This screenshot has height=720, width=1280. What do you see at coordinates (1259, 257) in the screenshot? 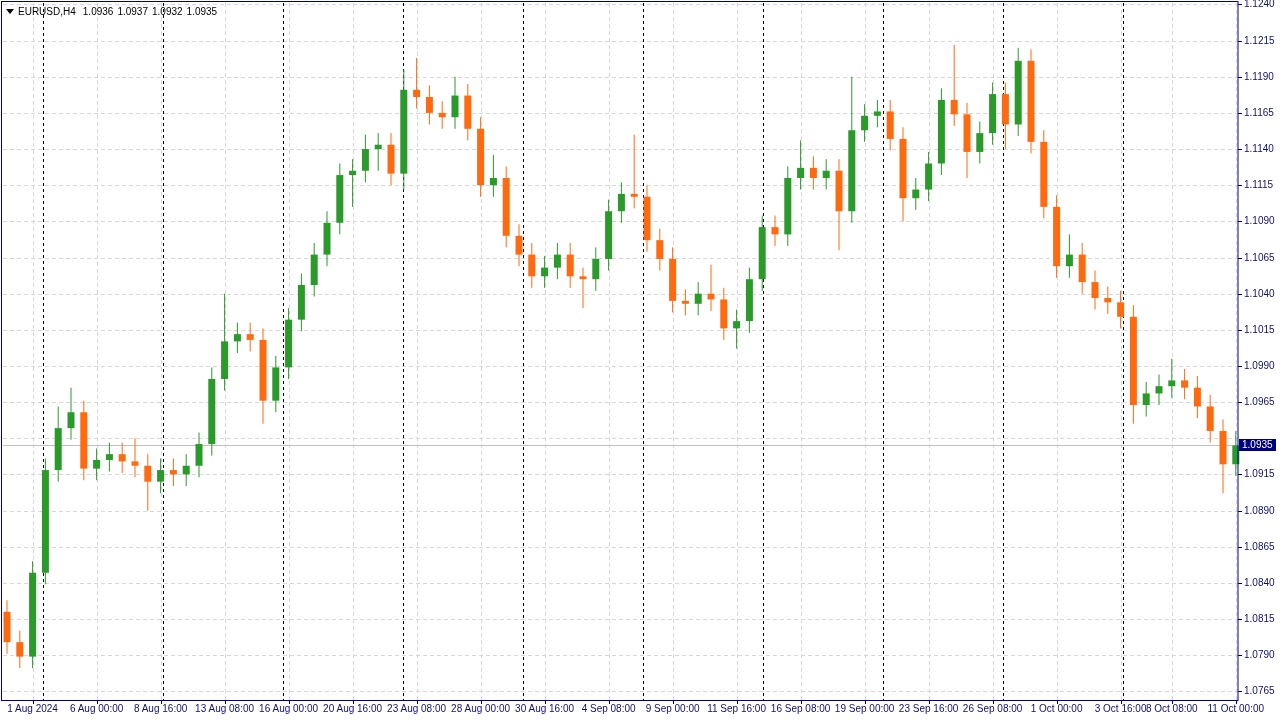
I see `price-label: 1.1065` at bounding box center [1259, 257].